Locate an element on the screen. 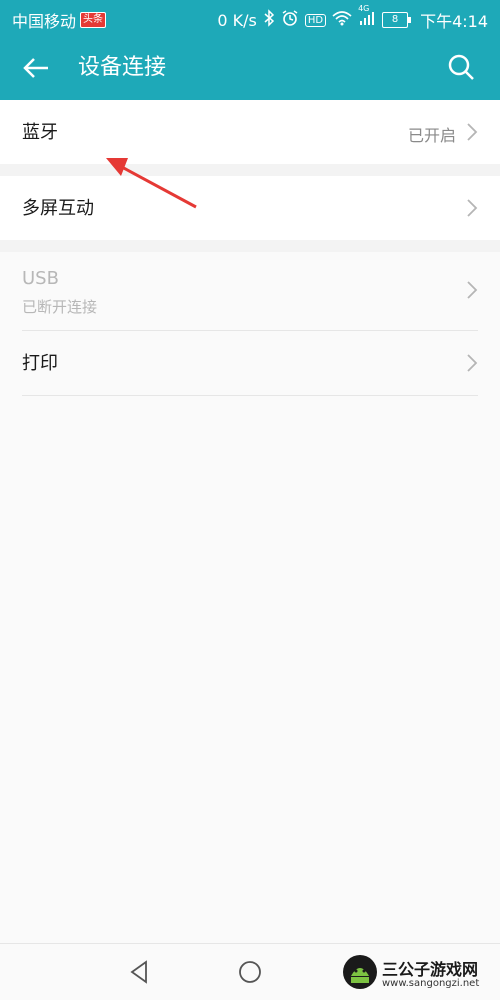 Image resolution: width=500 pixels, height=1000 pixels. nav-home-button is located at coordinates (250, 972).